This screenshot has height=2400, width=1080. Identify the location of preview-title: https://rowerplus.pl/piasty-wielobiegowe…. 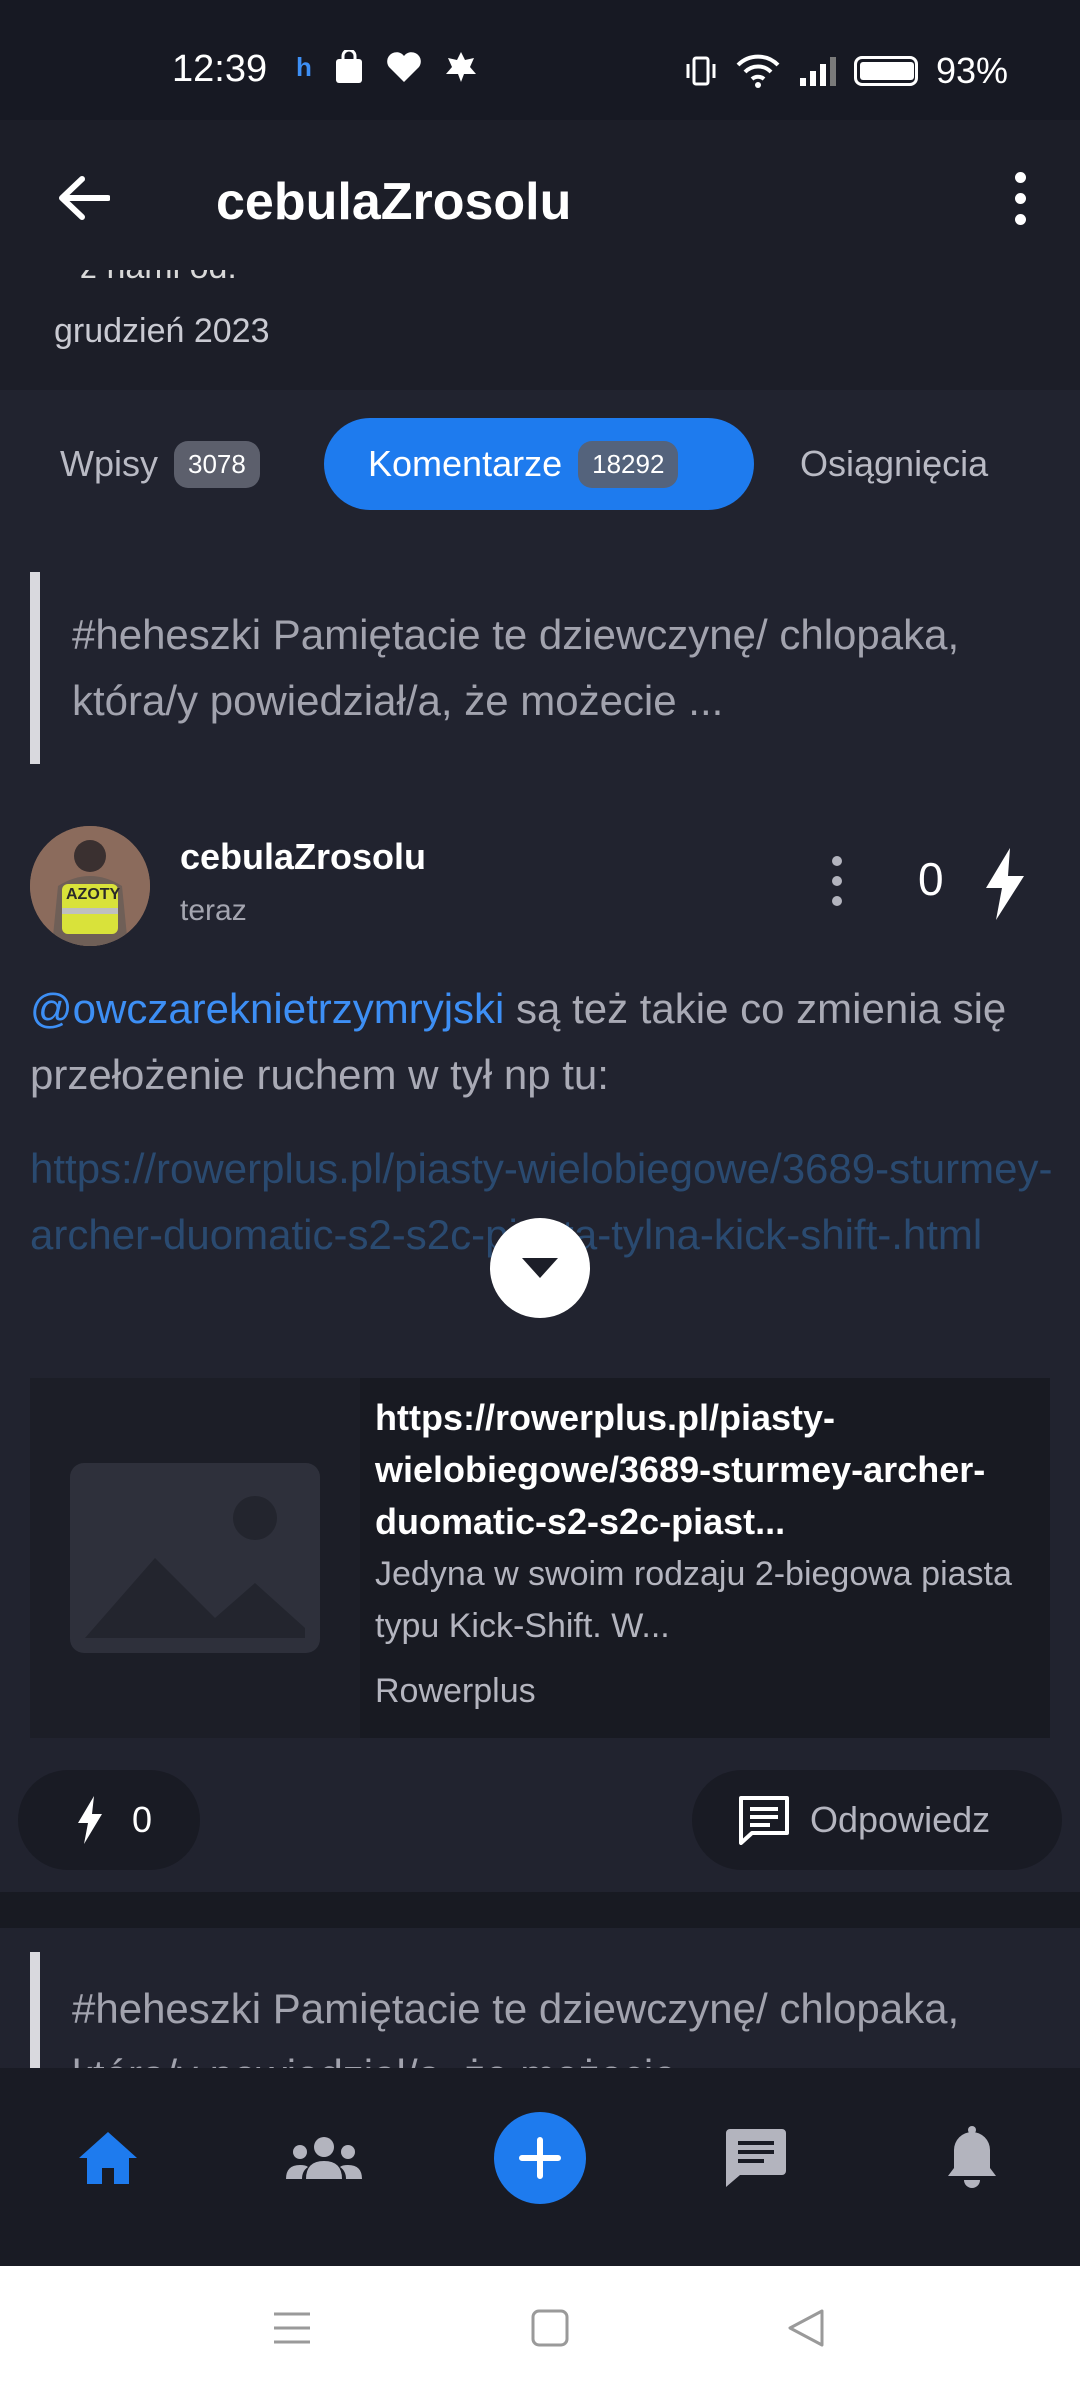
(680, 1469).